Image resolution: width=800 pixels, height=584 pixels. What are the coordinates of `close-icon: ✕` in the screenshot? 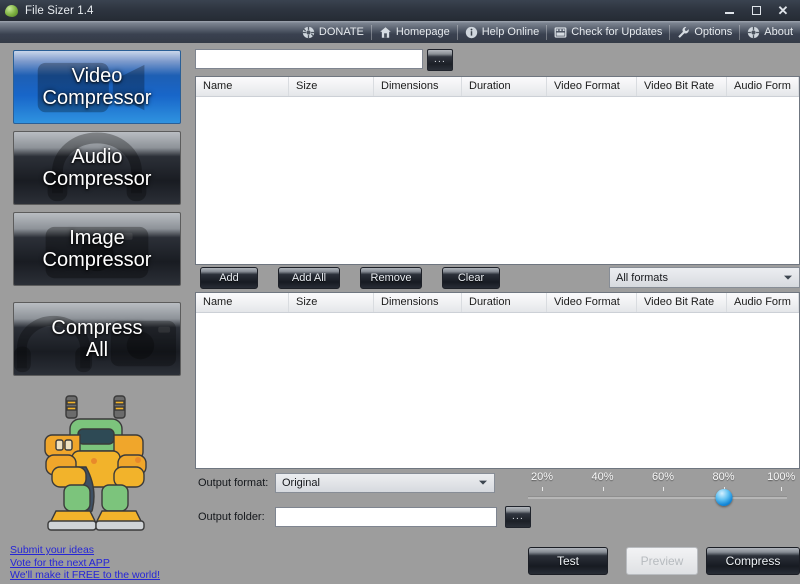 It's located at (783, 11).